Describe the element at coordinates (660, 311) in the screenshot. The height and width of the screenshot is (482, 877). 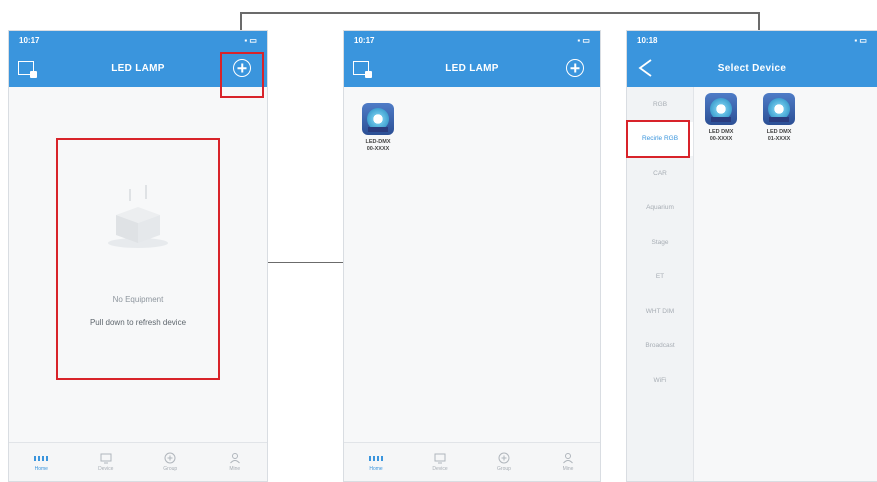
I see `category-wht-dim: WHT DIM` at that location.